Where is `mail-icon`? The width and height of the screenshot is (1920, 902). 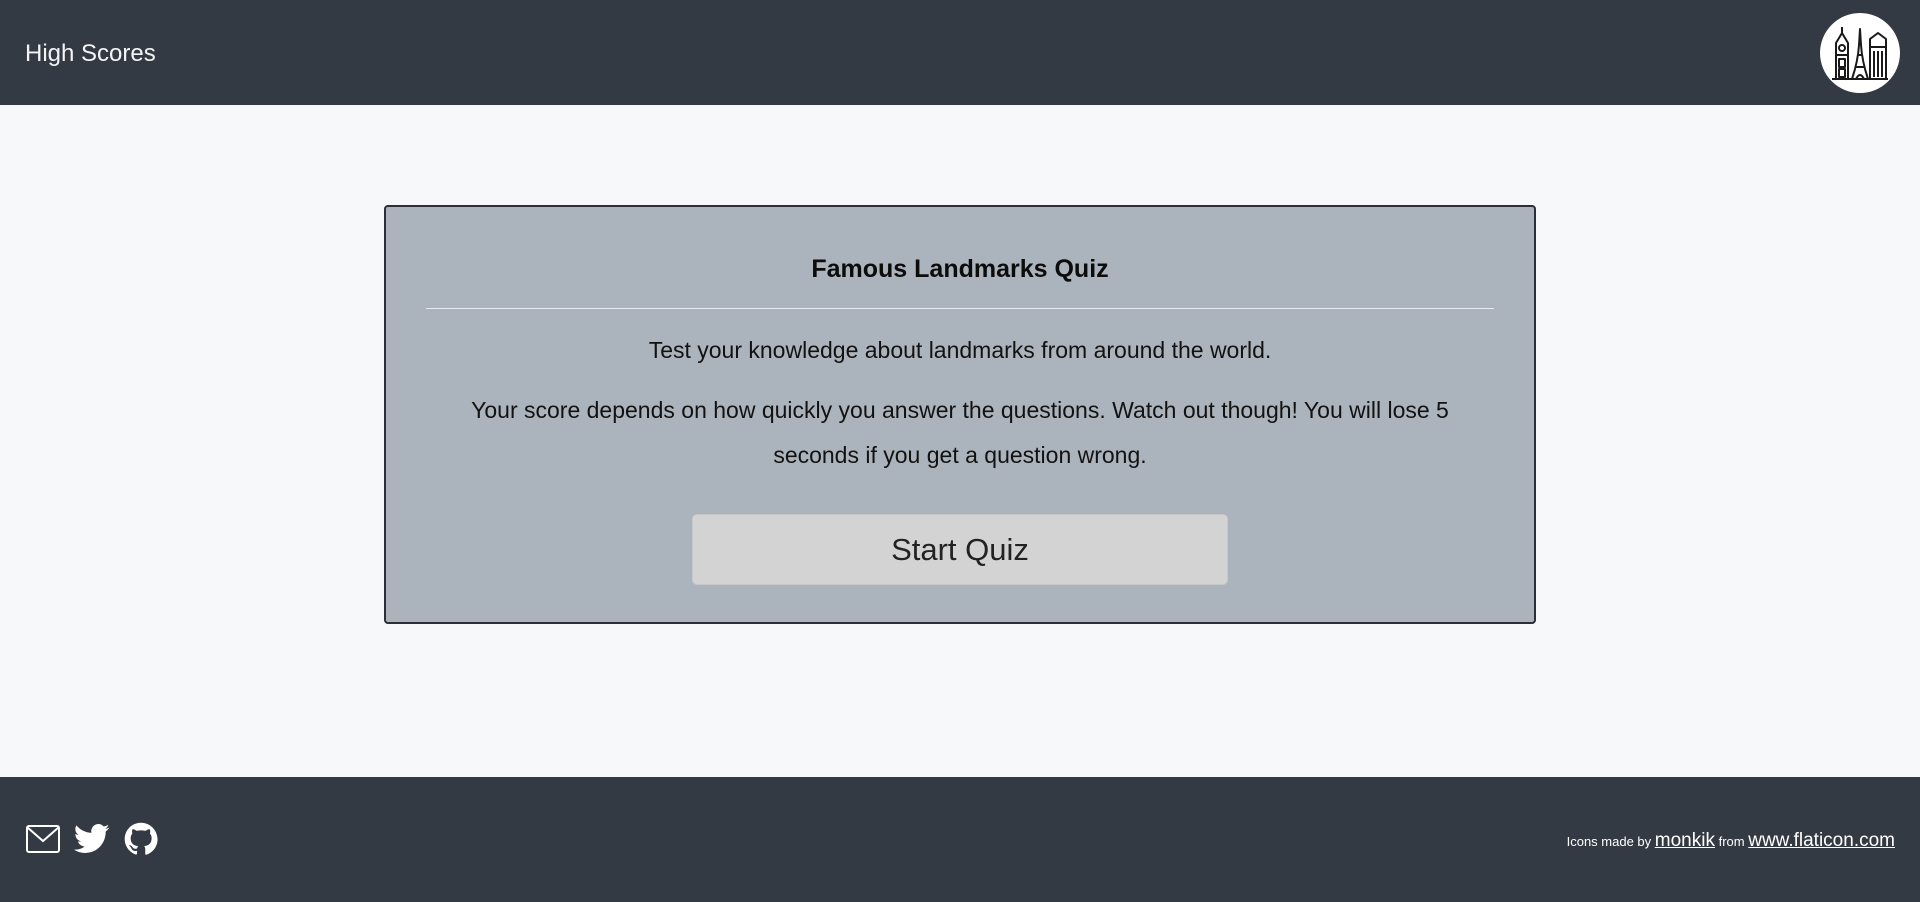
mail-icon is located at coordinates (43, 838).